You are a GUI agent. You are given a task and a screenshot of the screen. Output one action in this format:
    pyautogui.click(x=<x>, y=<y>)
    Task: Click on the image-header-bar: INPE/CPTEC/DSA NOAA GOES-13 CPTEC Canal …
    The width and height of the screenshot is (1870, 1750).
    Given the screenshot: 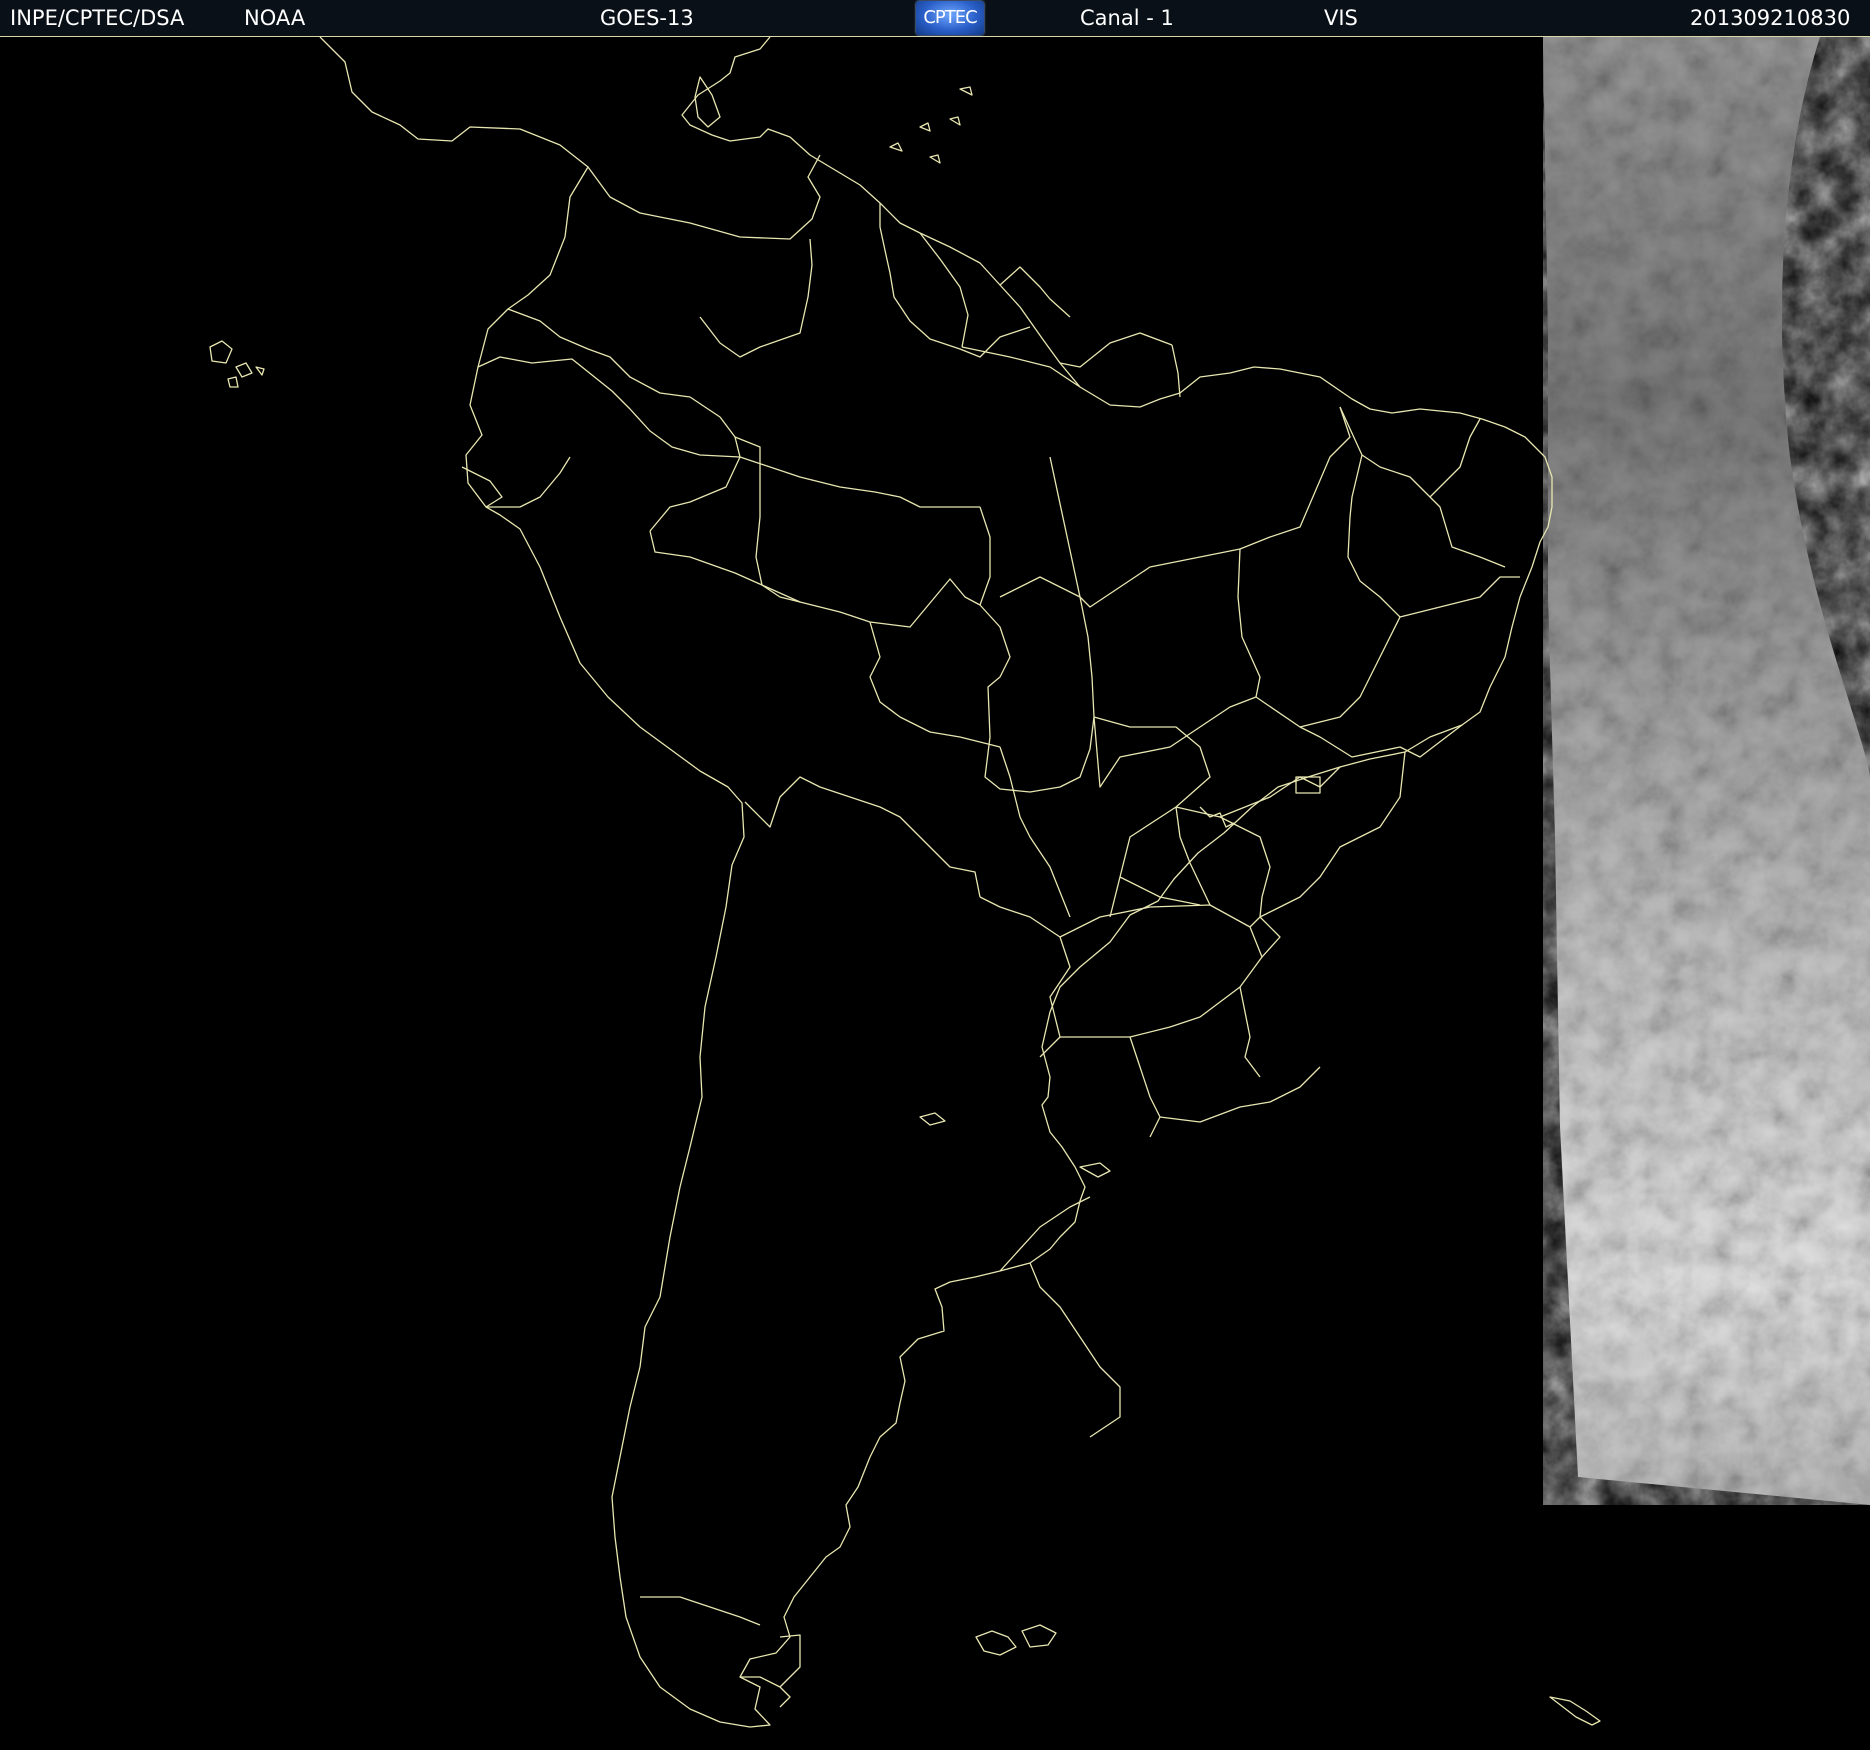 What is the action you would take?
    pyautogui.click(x=935, y=18)
    